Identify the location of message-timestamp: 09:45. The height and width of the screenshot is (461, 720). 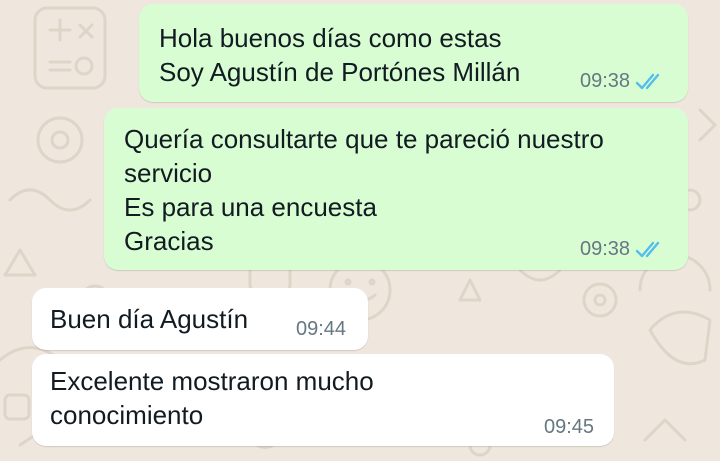
(569, 427).